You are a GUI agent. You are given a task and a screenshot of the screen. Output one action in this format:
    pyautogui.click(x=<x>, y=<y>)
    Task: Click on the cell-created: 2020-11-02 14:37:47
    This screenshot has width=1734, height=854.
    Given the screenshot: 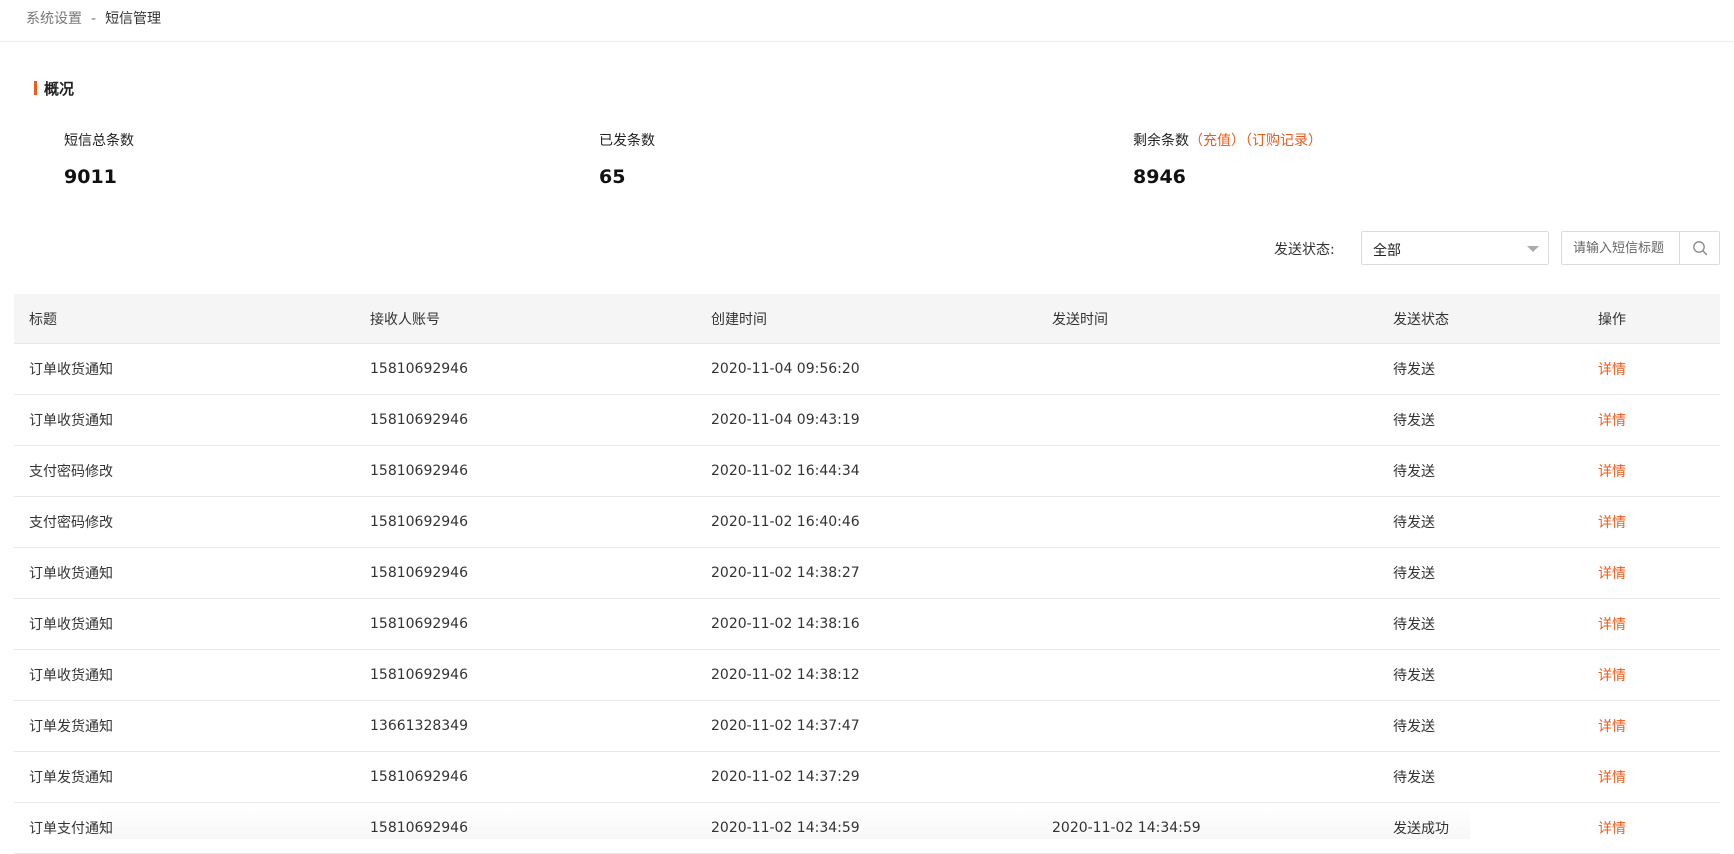 What is the action you would take?
    pyautogui.click(x=785, y=726)
    